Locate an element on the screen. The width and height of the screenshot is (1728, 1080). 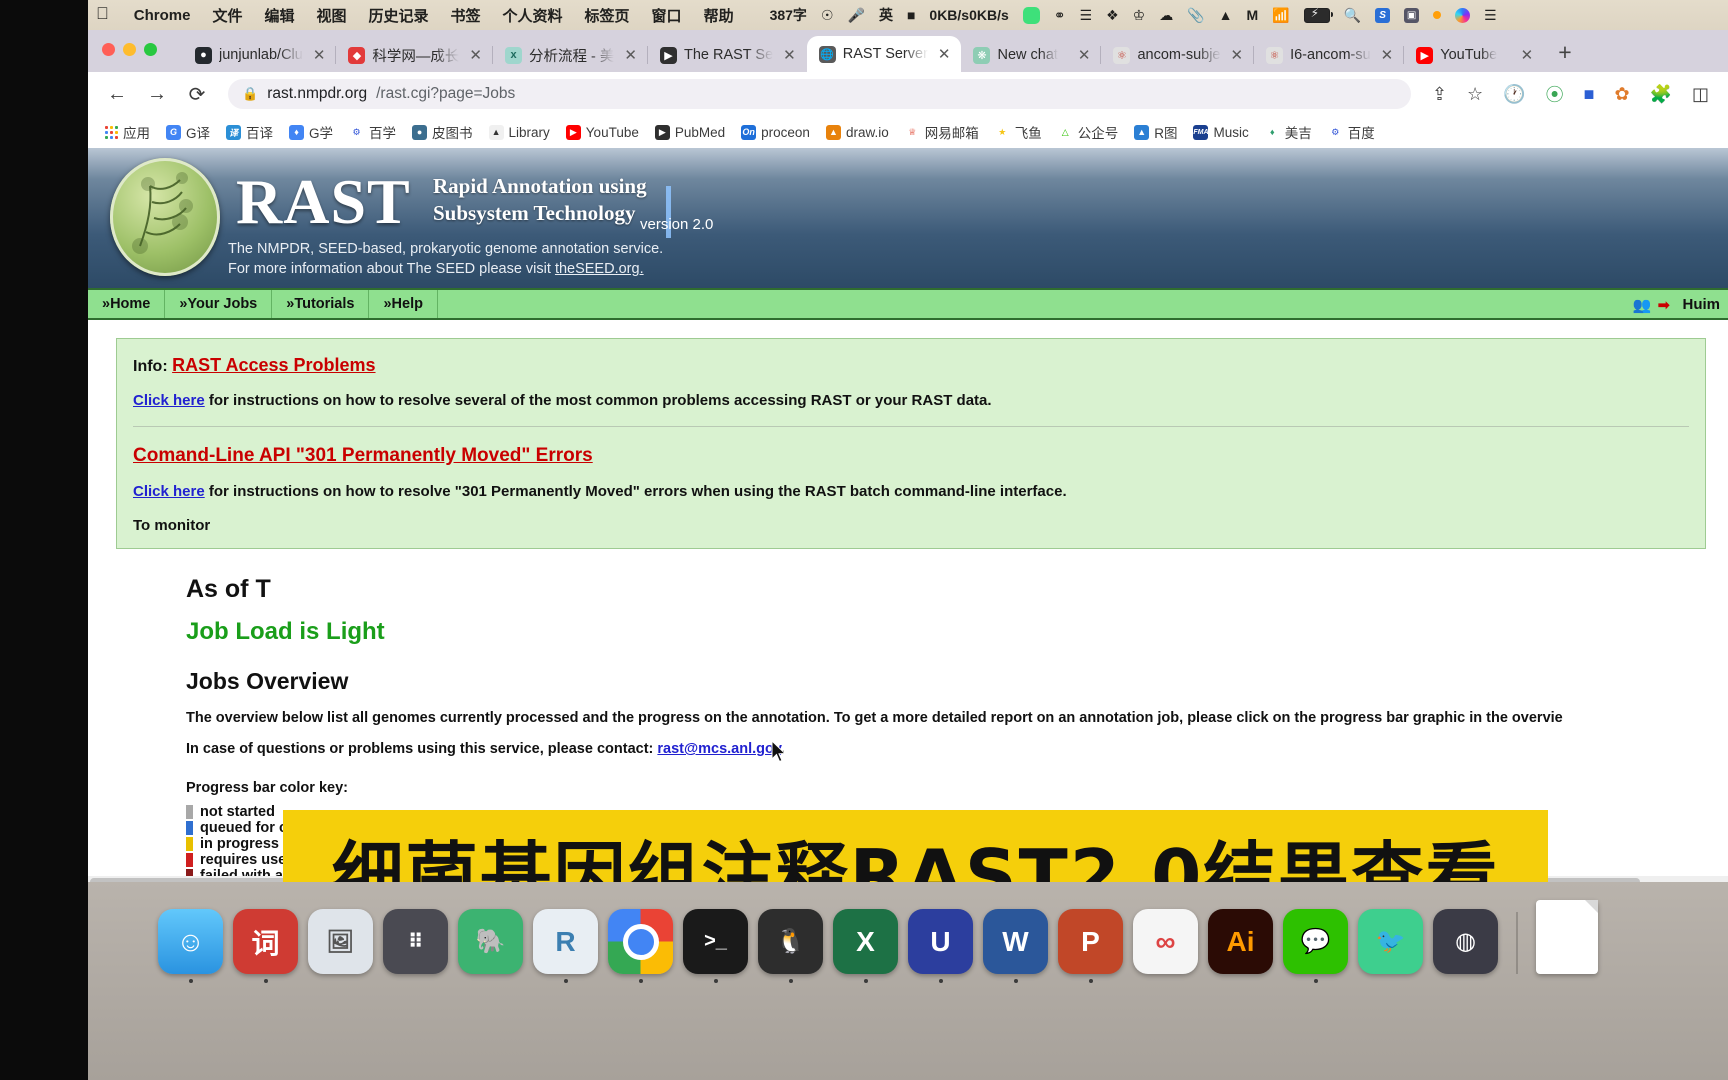
tab-the-rast-se: ▶ The RAST Se ✕ is located at coordinates (726, 55).